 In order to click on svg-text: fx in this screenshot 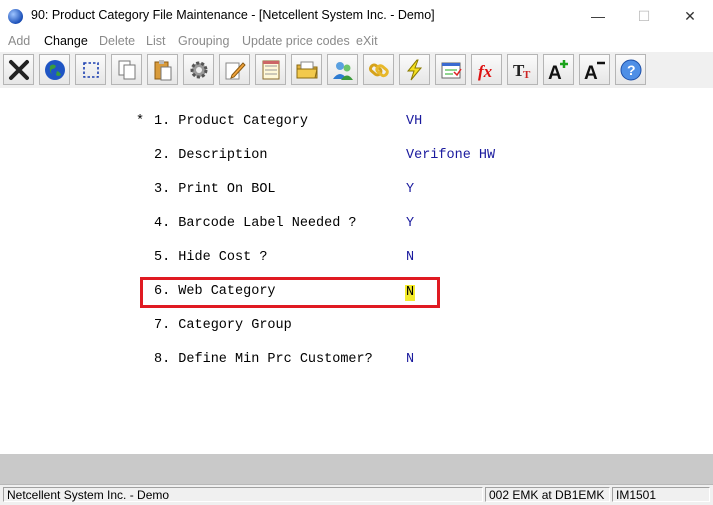, I will do `click(485, 71)`.